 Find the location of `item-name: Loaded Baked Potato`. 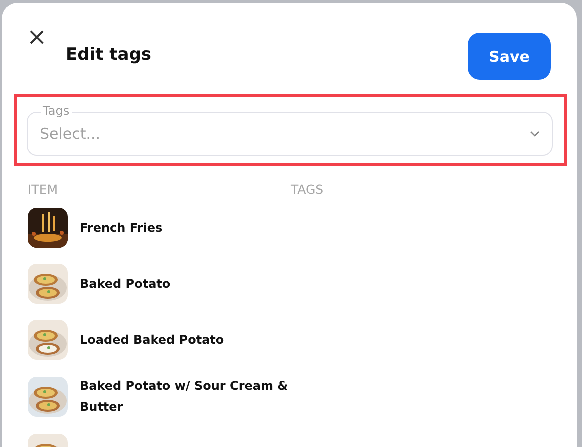

item-name: Loaded Baked Potato is located at coordinates (152, 340).